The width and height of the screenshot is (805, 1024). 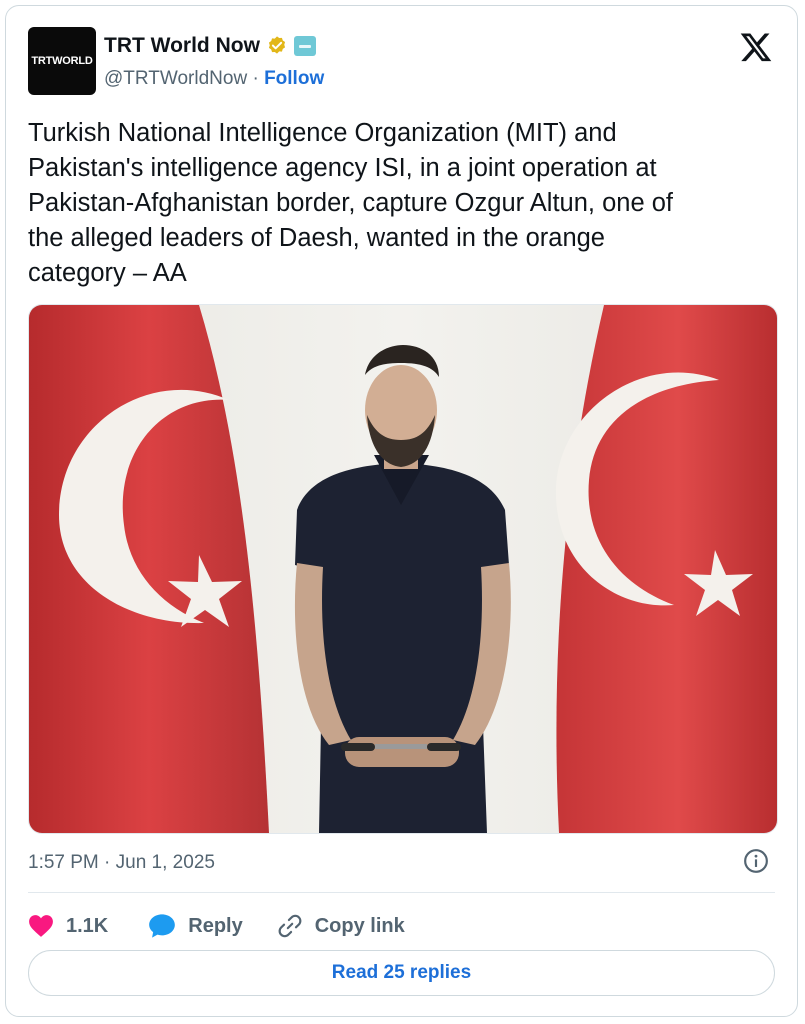 What do you see at coordinates (41, 926) in the screenshot?
I see `heart-icon` at bounding box center [41, 926].